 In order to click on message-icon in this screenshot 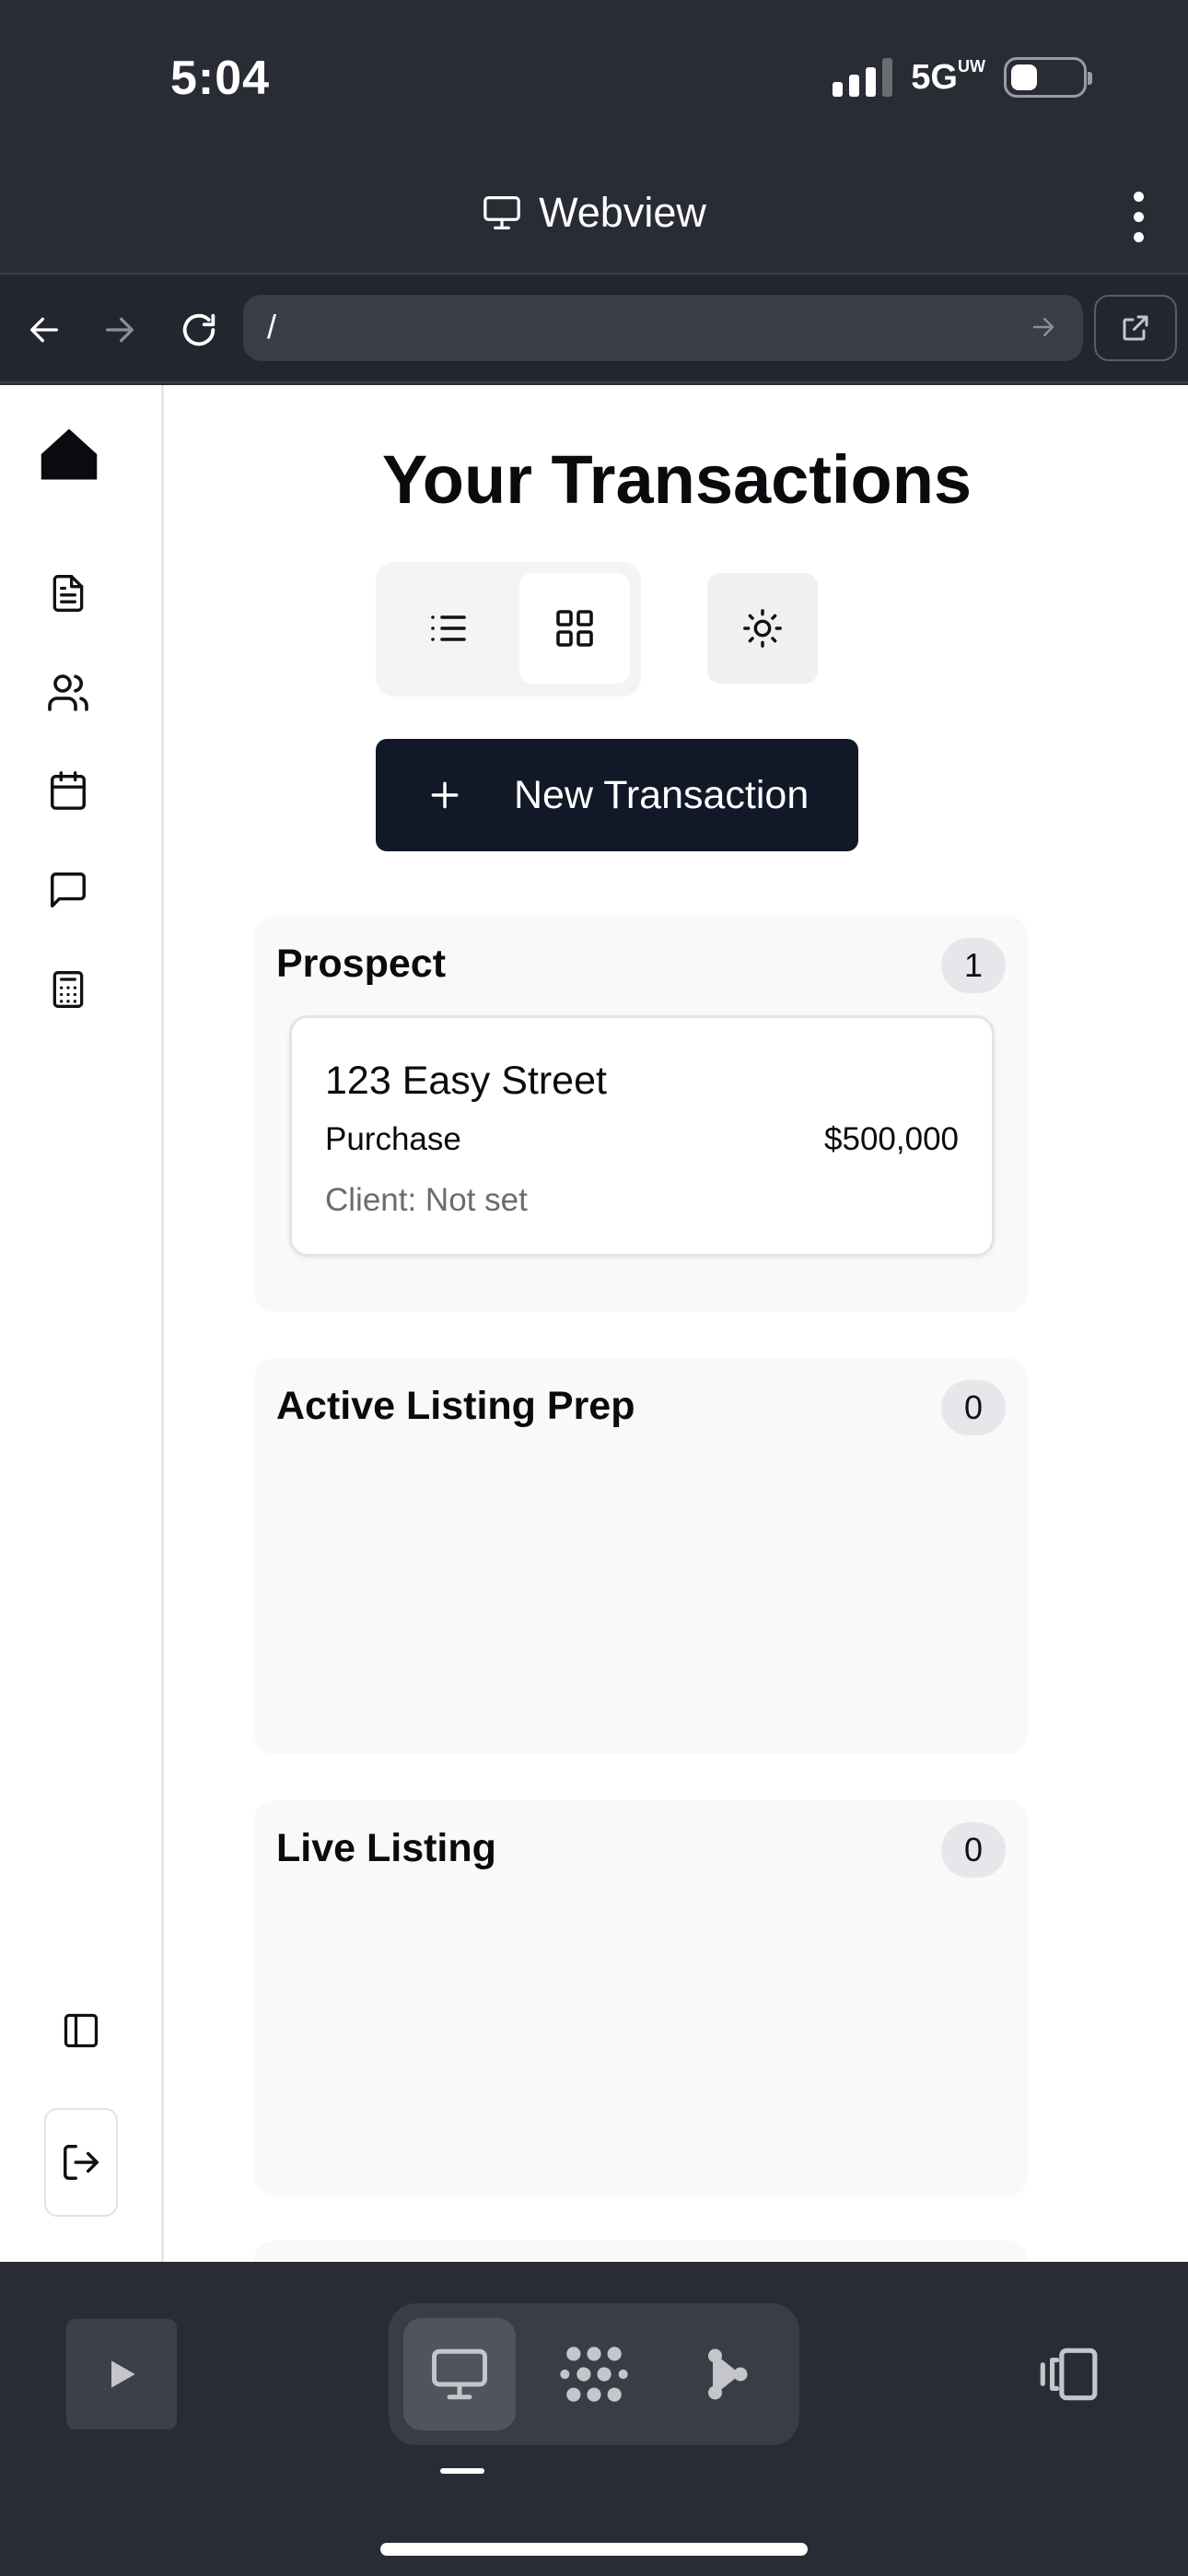, I will do `click(68, 890)`.